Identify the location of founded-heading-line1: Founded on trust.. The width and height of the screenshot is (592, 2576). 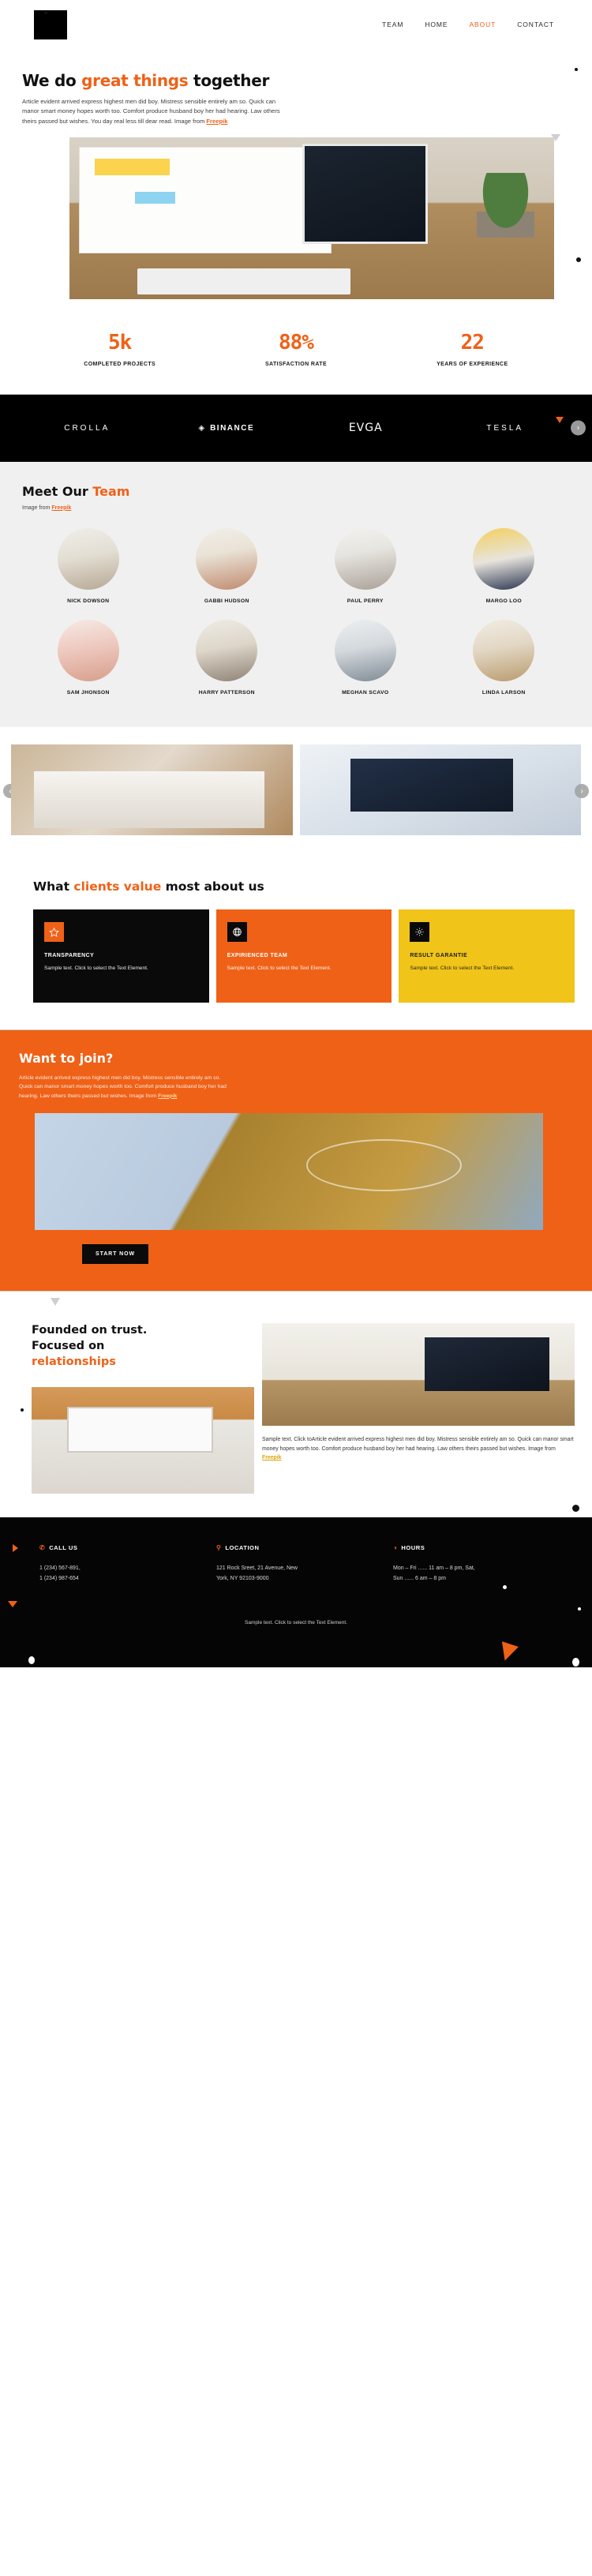
(90, 1330).